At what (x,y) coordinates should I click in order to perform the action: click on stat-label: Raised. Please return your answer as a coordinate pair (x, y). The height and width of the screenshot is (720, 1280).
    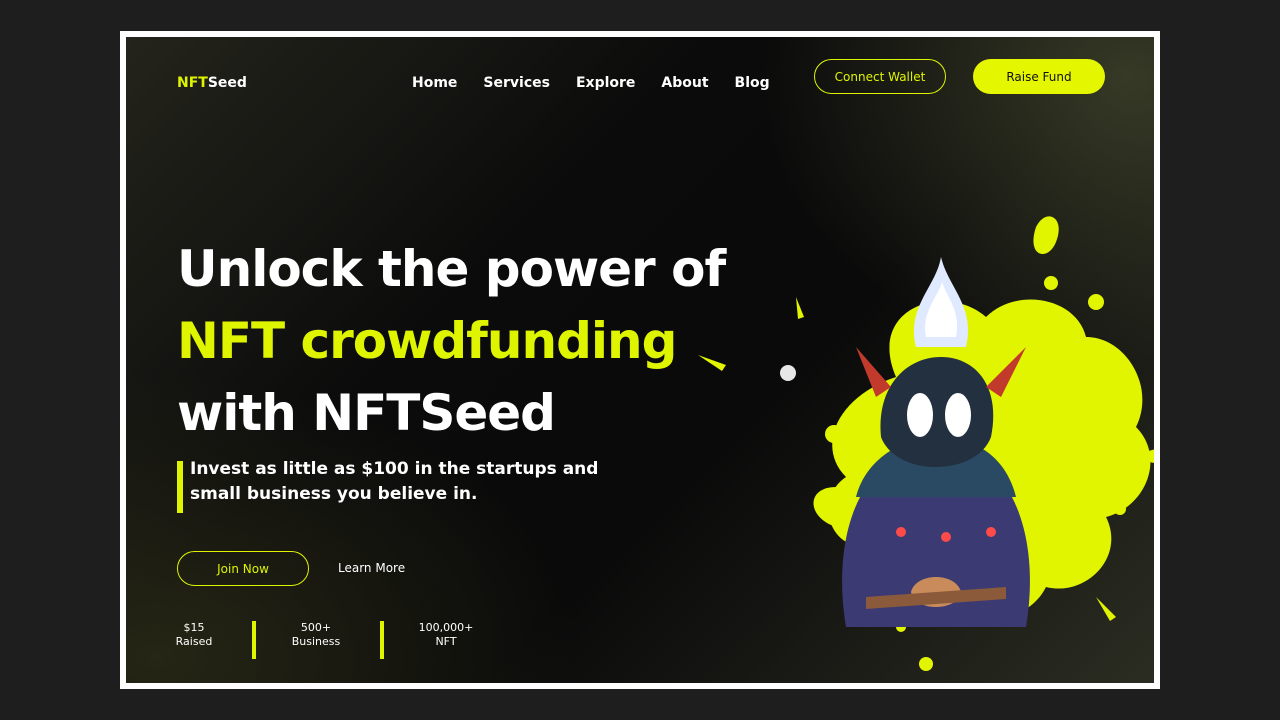
    Looking at the image, I should click on (194, 641).